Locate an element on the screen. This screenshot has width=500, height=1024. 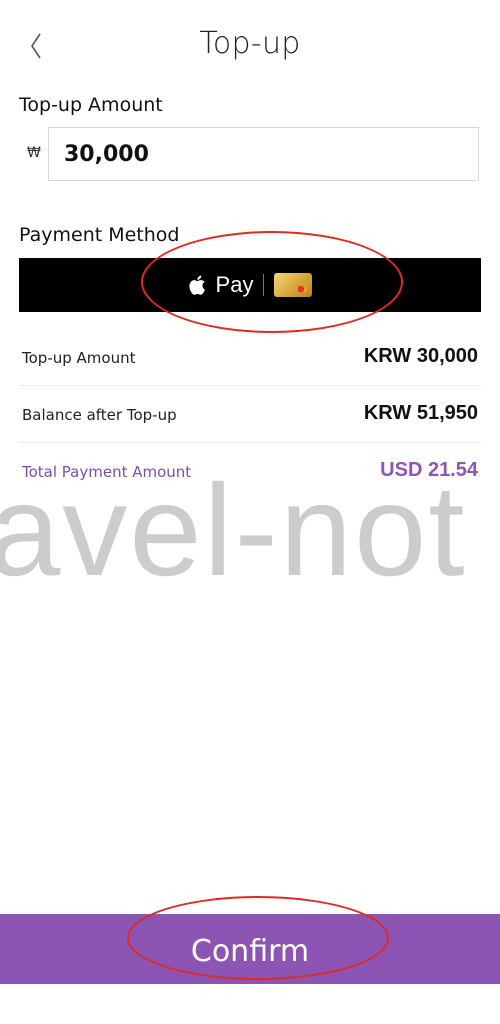
page-title: Top-up is located at coordinates (250, 43).